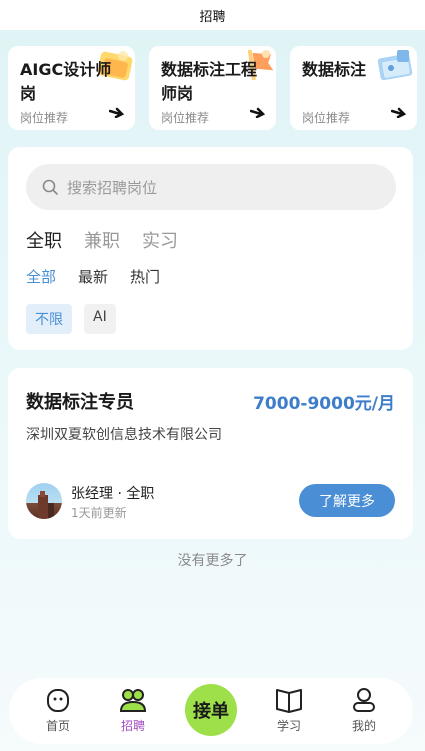 The height and width of the screenshot is (751, 425). I want to click on recommend-row: AIGC设计师岗 岗位推荐 数据标注工程师岗 岗位推荐 数据标注 岗位推荐, so click(212, 88).